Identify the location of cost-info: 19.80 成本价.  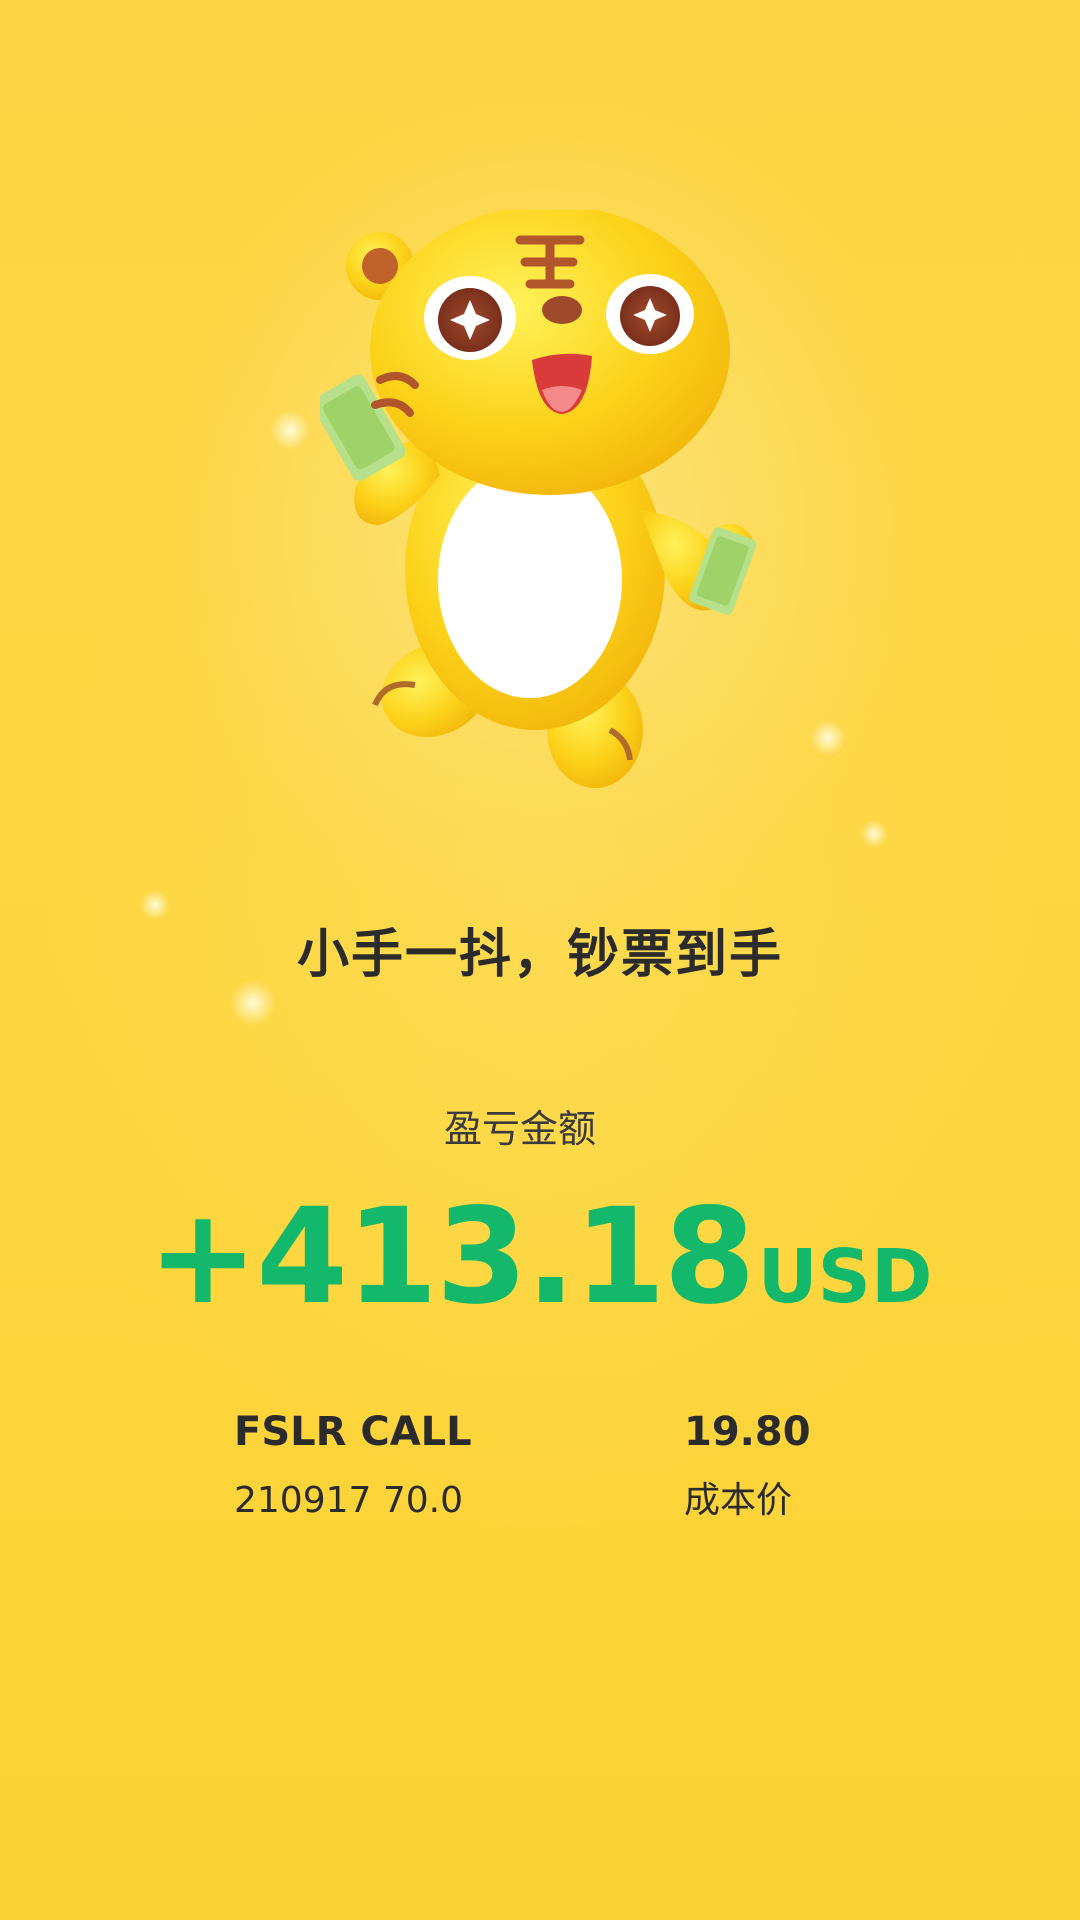
(747, 1465).